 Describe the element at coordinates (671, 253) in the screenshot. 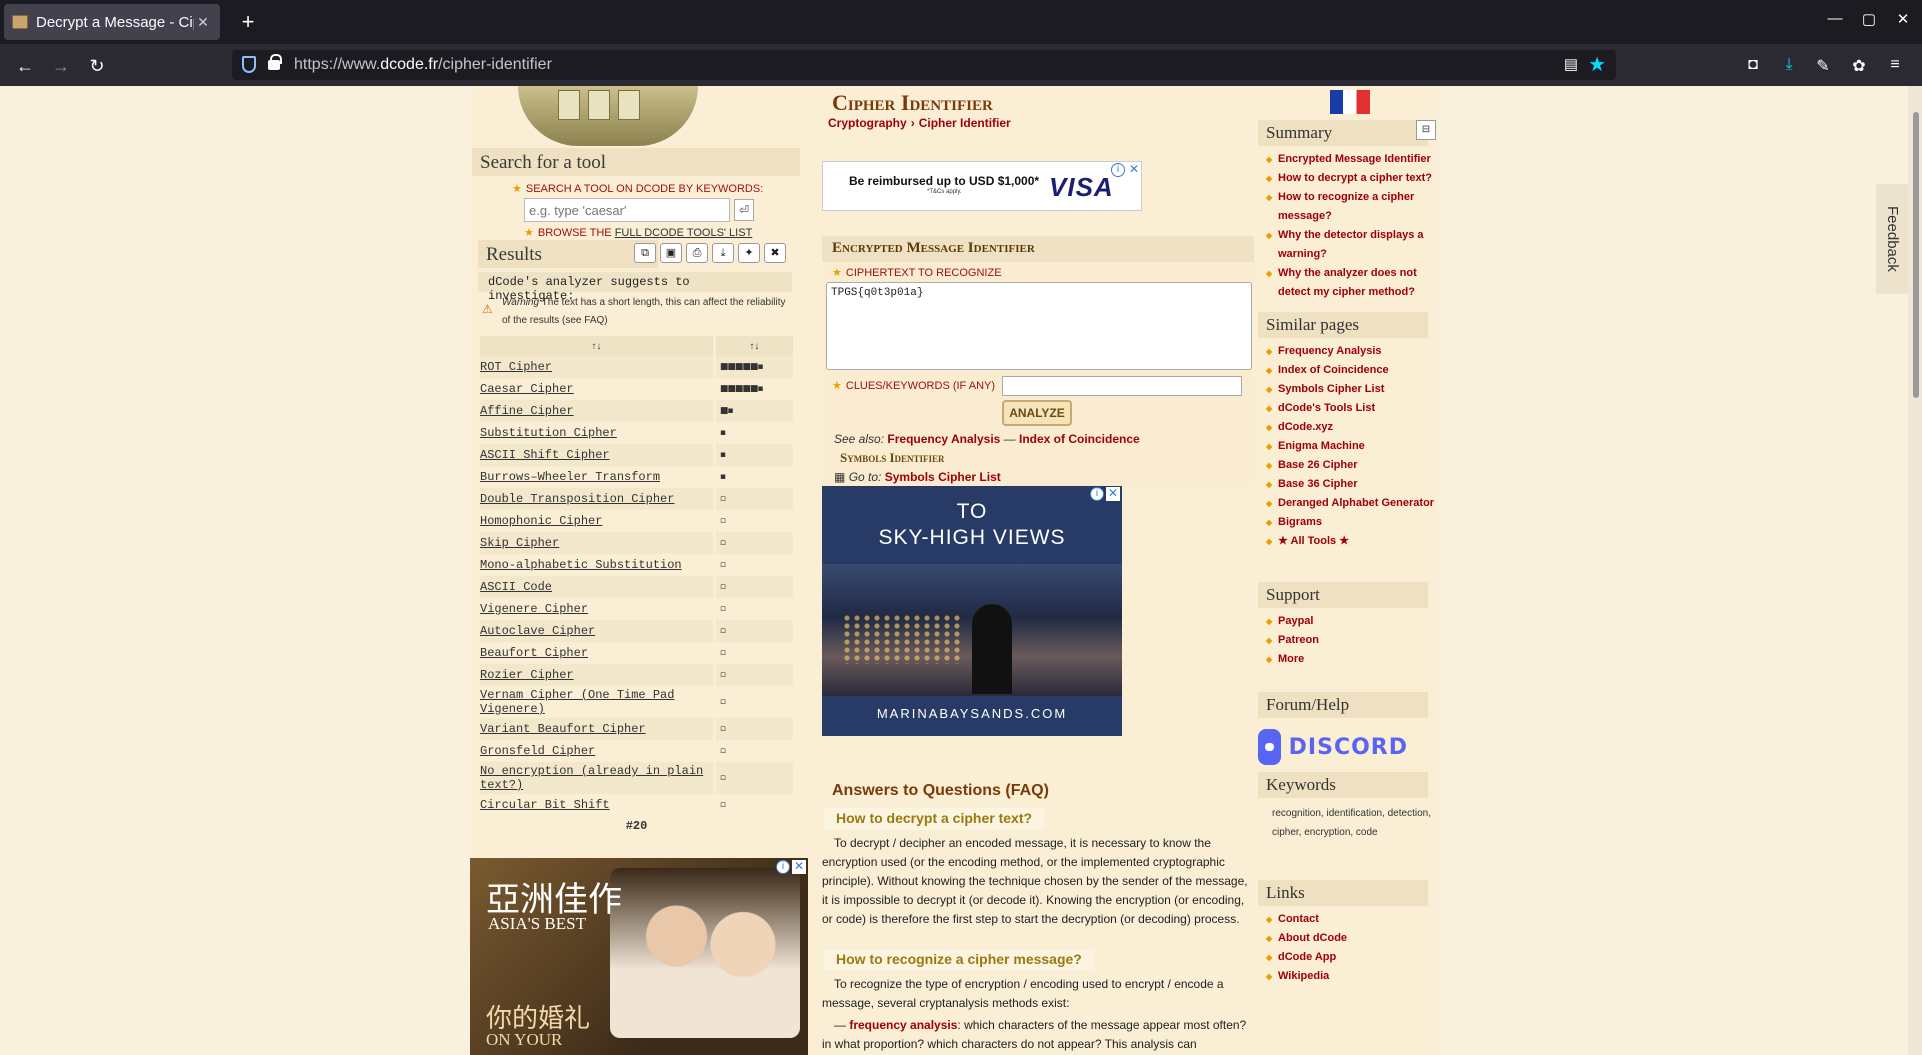

I see `save-icon: ▣` at that location.